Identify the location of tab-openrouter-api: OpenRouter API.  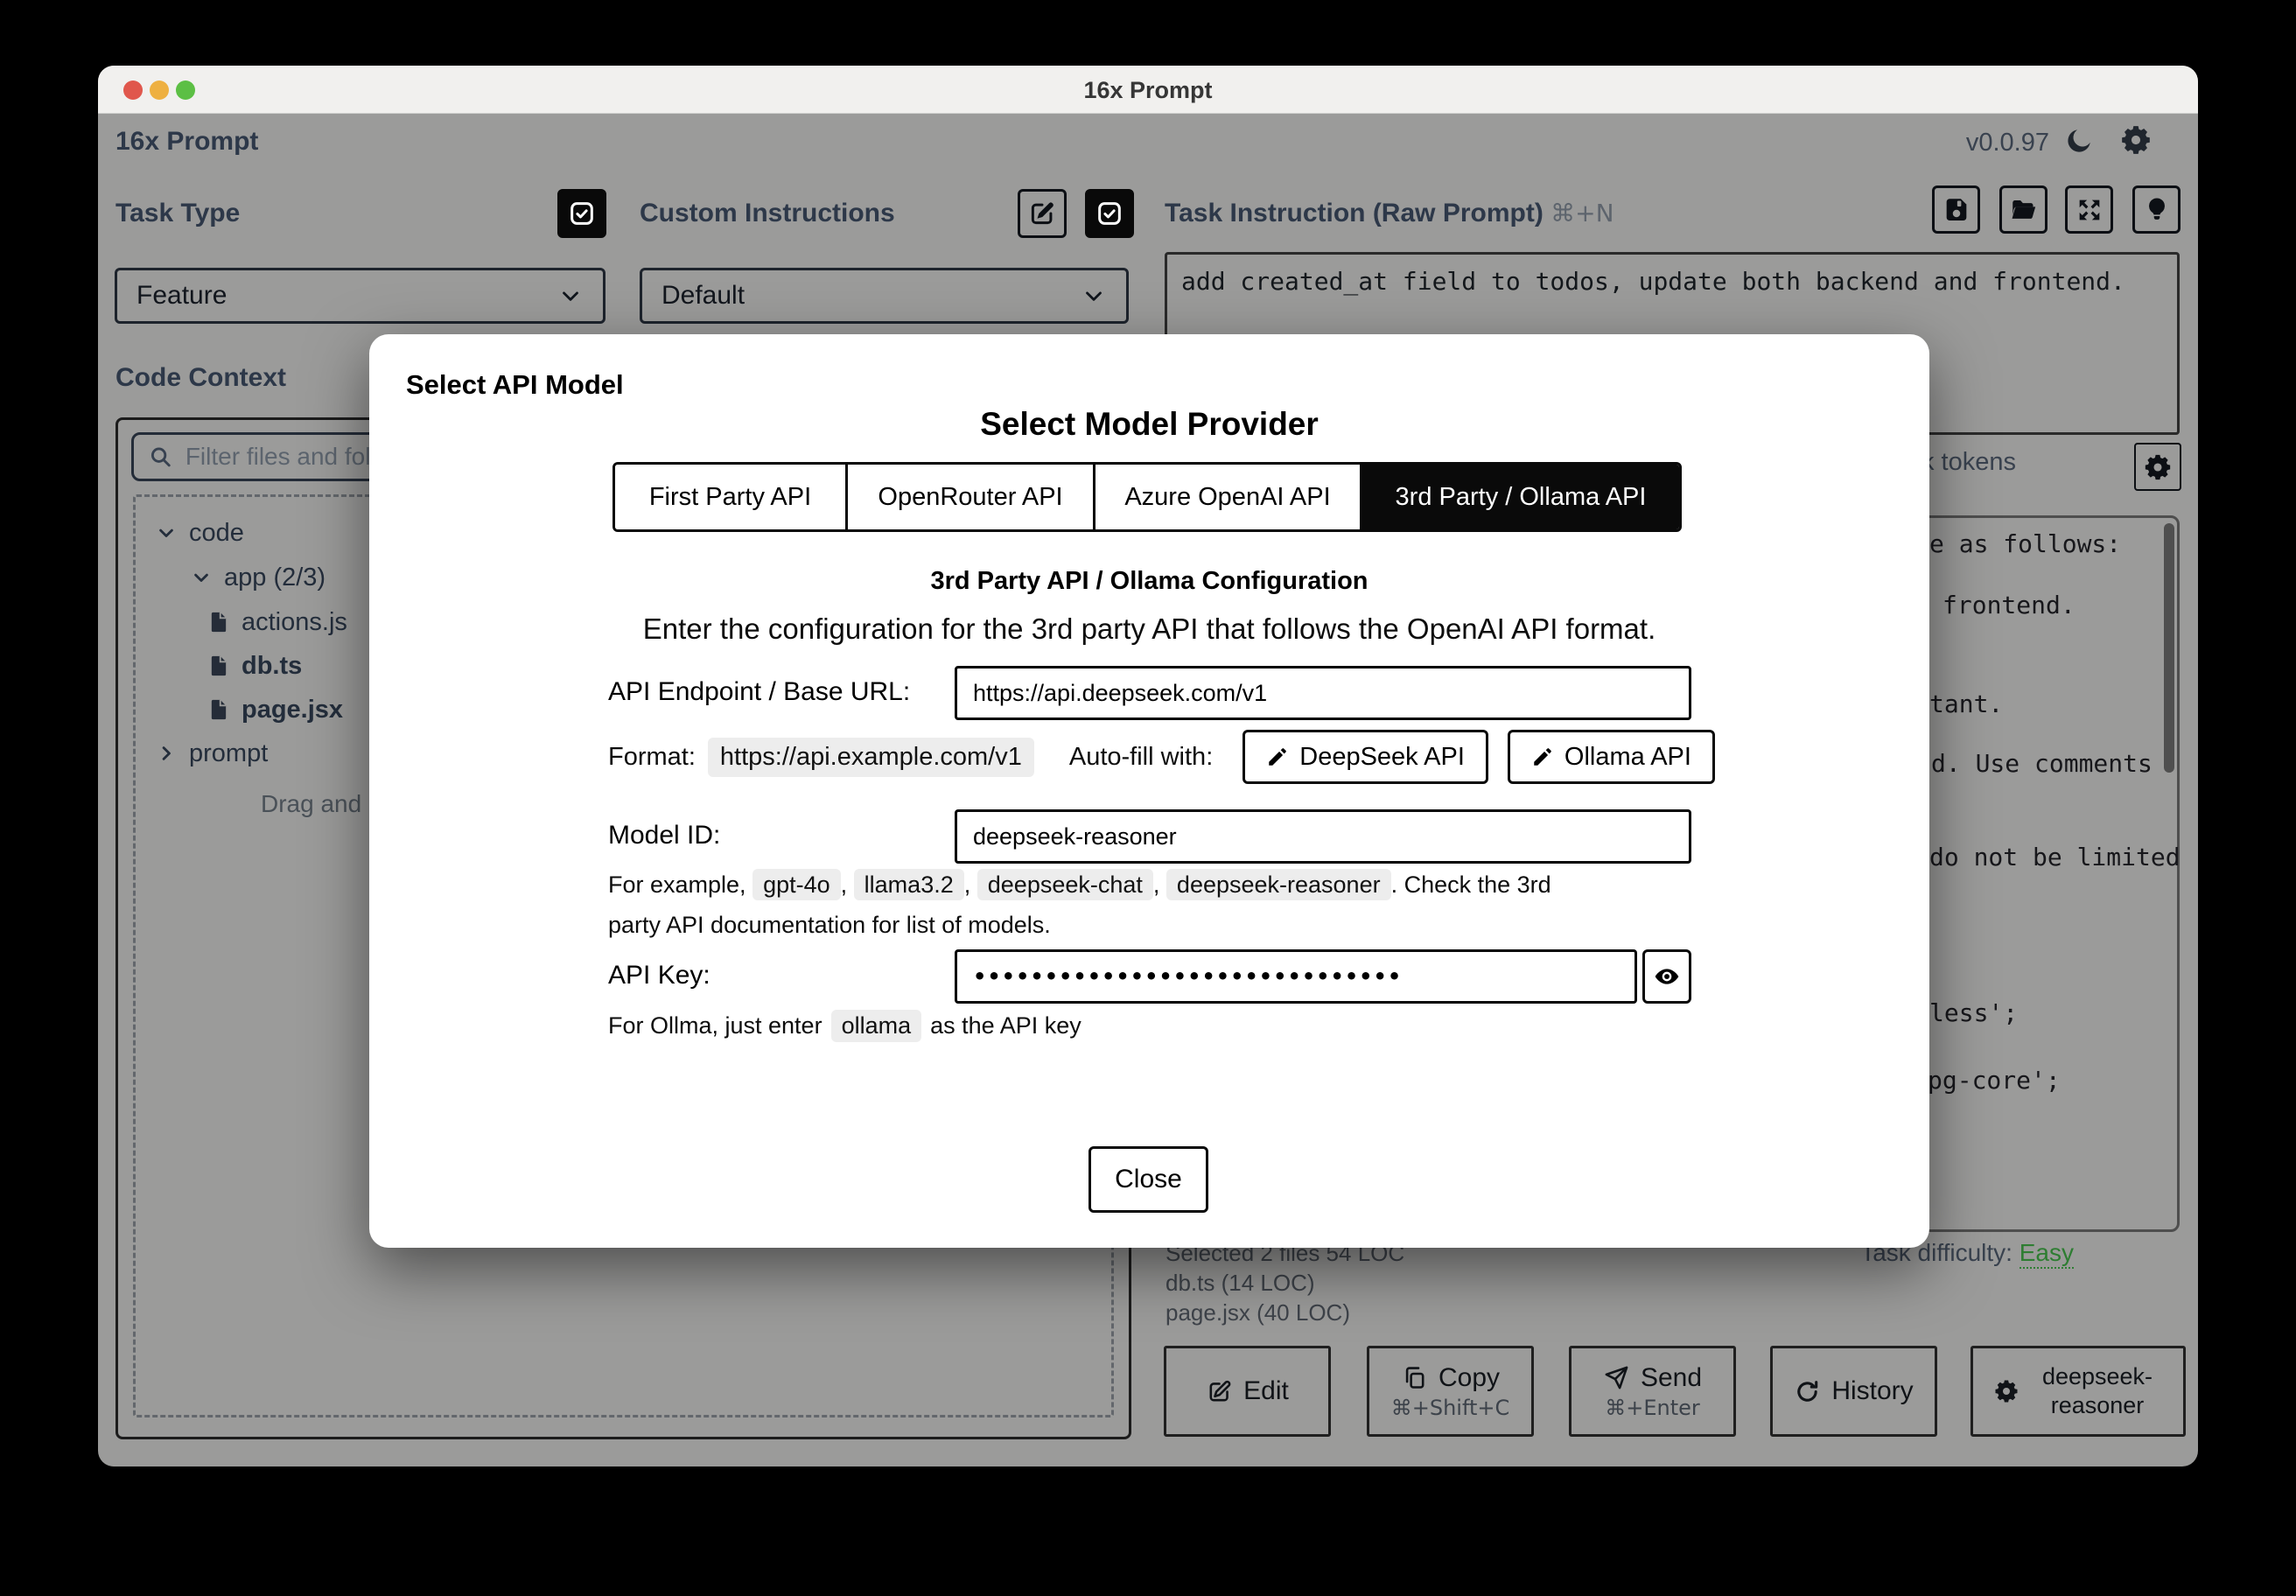
(969, 497).